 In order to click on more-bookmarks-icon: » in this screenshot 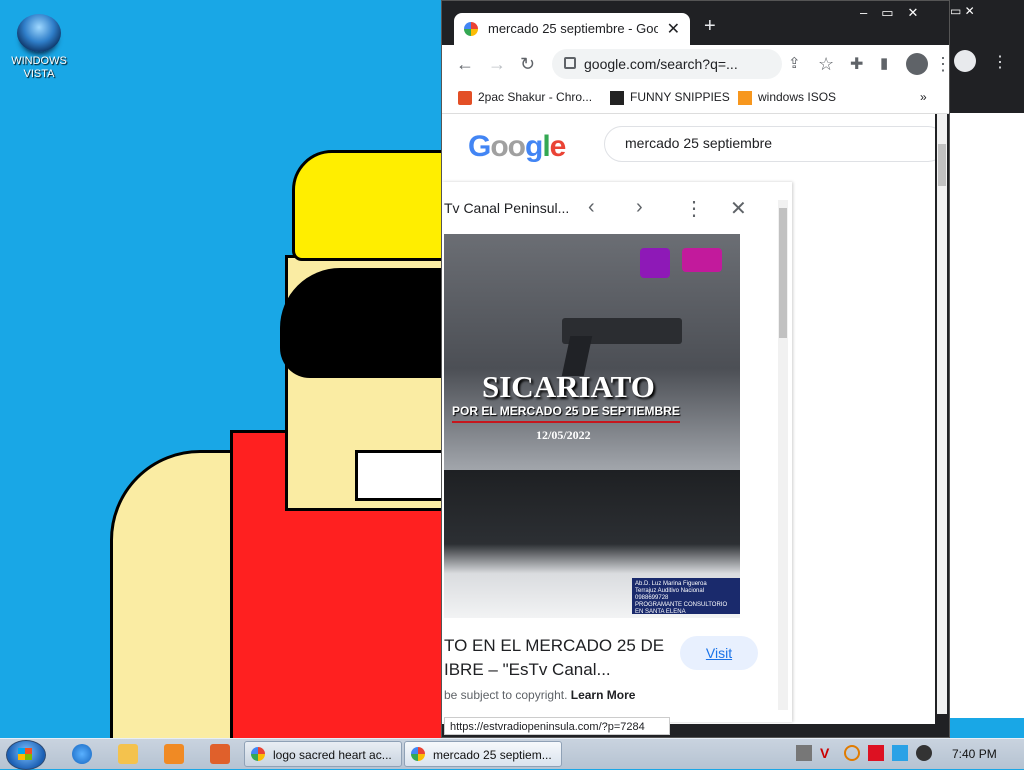, I will do `click(923, 97)`.